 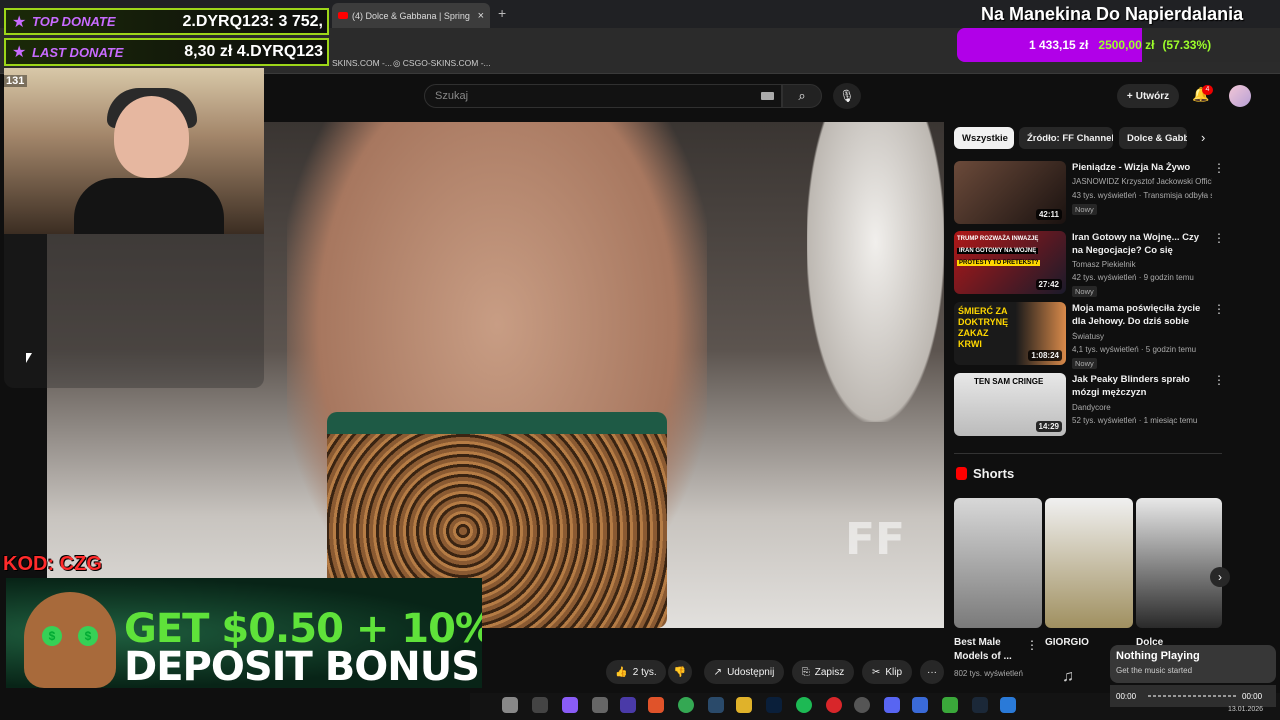 I want to click on clip-button: ✂ Klip, so click(x=887, y=672).